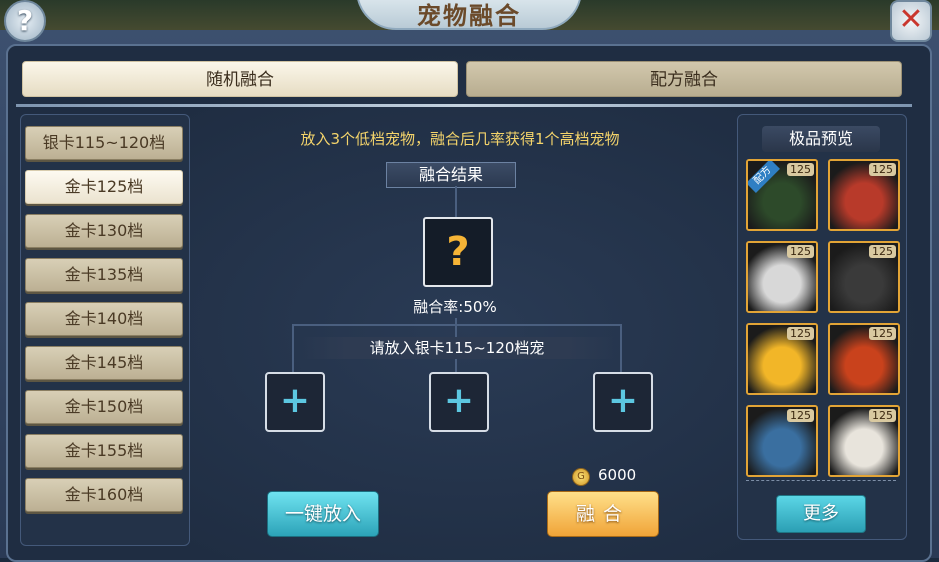 Image resolution: width=939 pixels, height=562 pixels. I want to click on fusion-cost: G 6000, so click(617, 476).